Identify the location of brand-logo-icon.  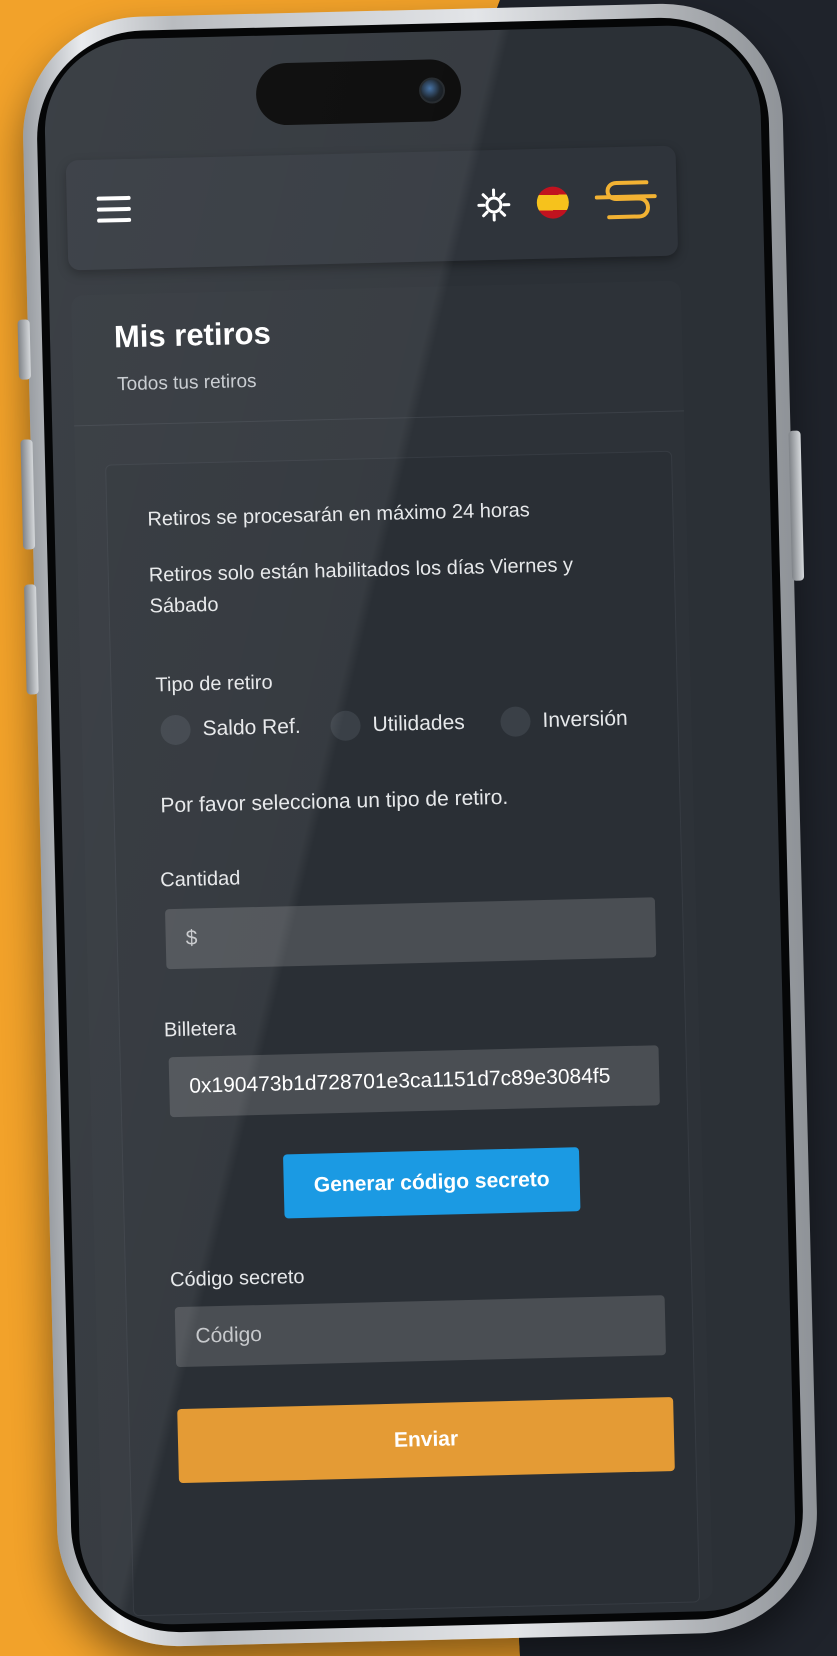
(626, 201).